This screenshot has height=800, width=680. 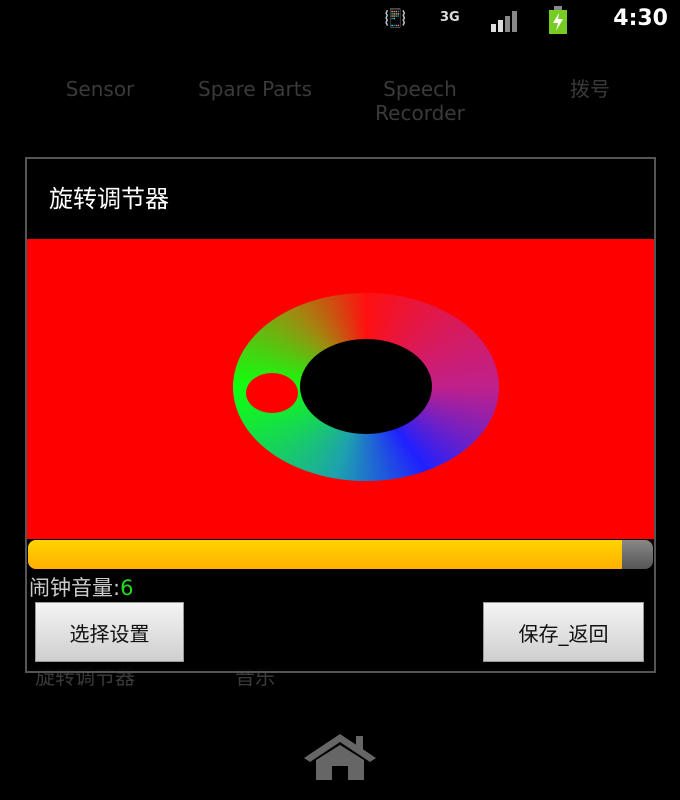 I want to click on status-bar: 📳 3G 4:30, so click(x=340, y=20).